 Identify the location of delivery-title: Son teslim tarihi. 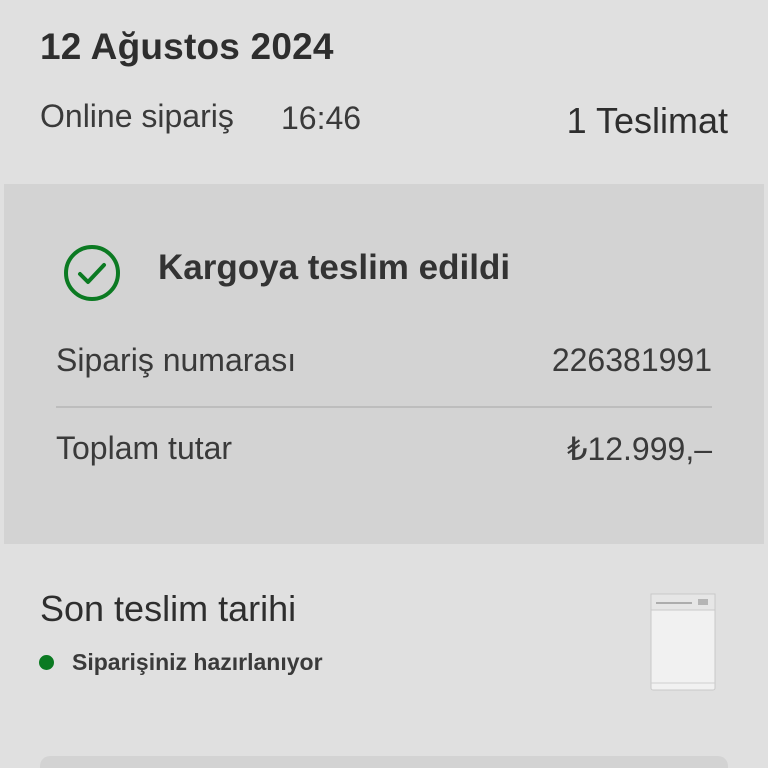
(168, 608).